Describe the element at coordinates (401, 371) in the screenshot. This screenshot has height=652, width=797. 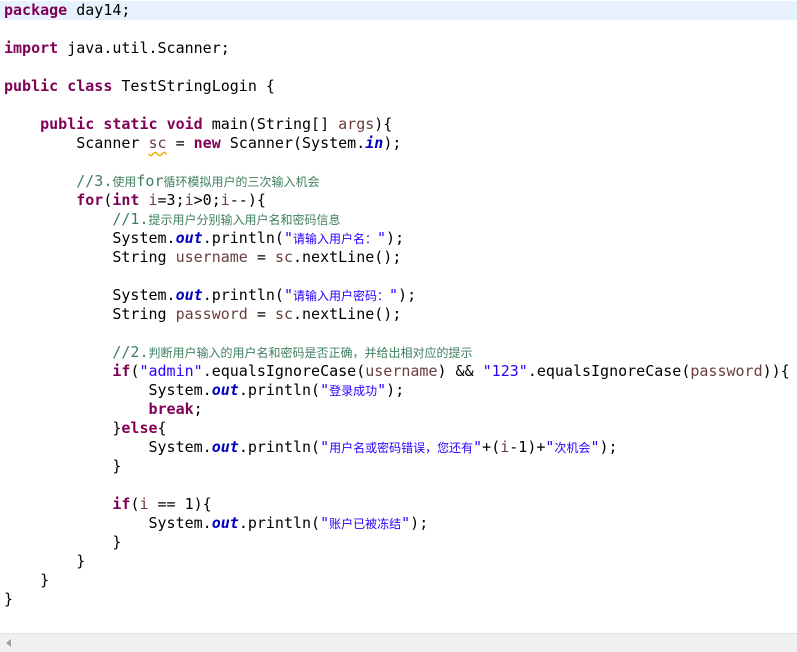
I see `code-token: username` at that location.